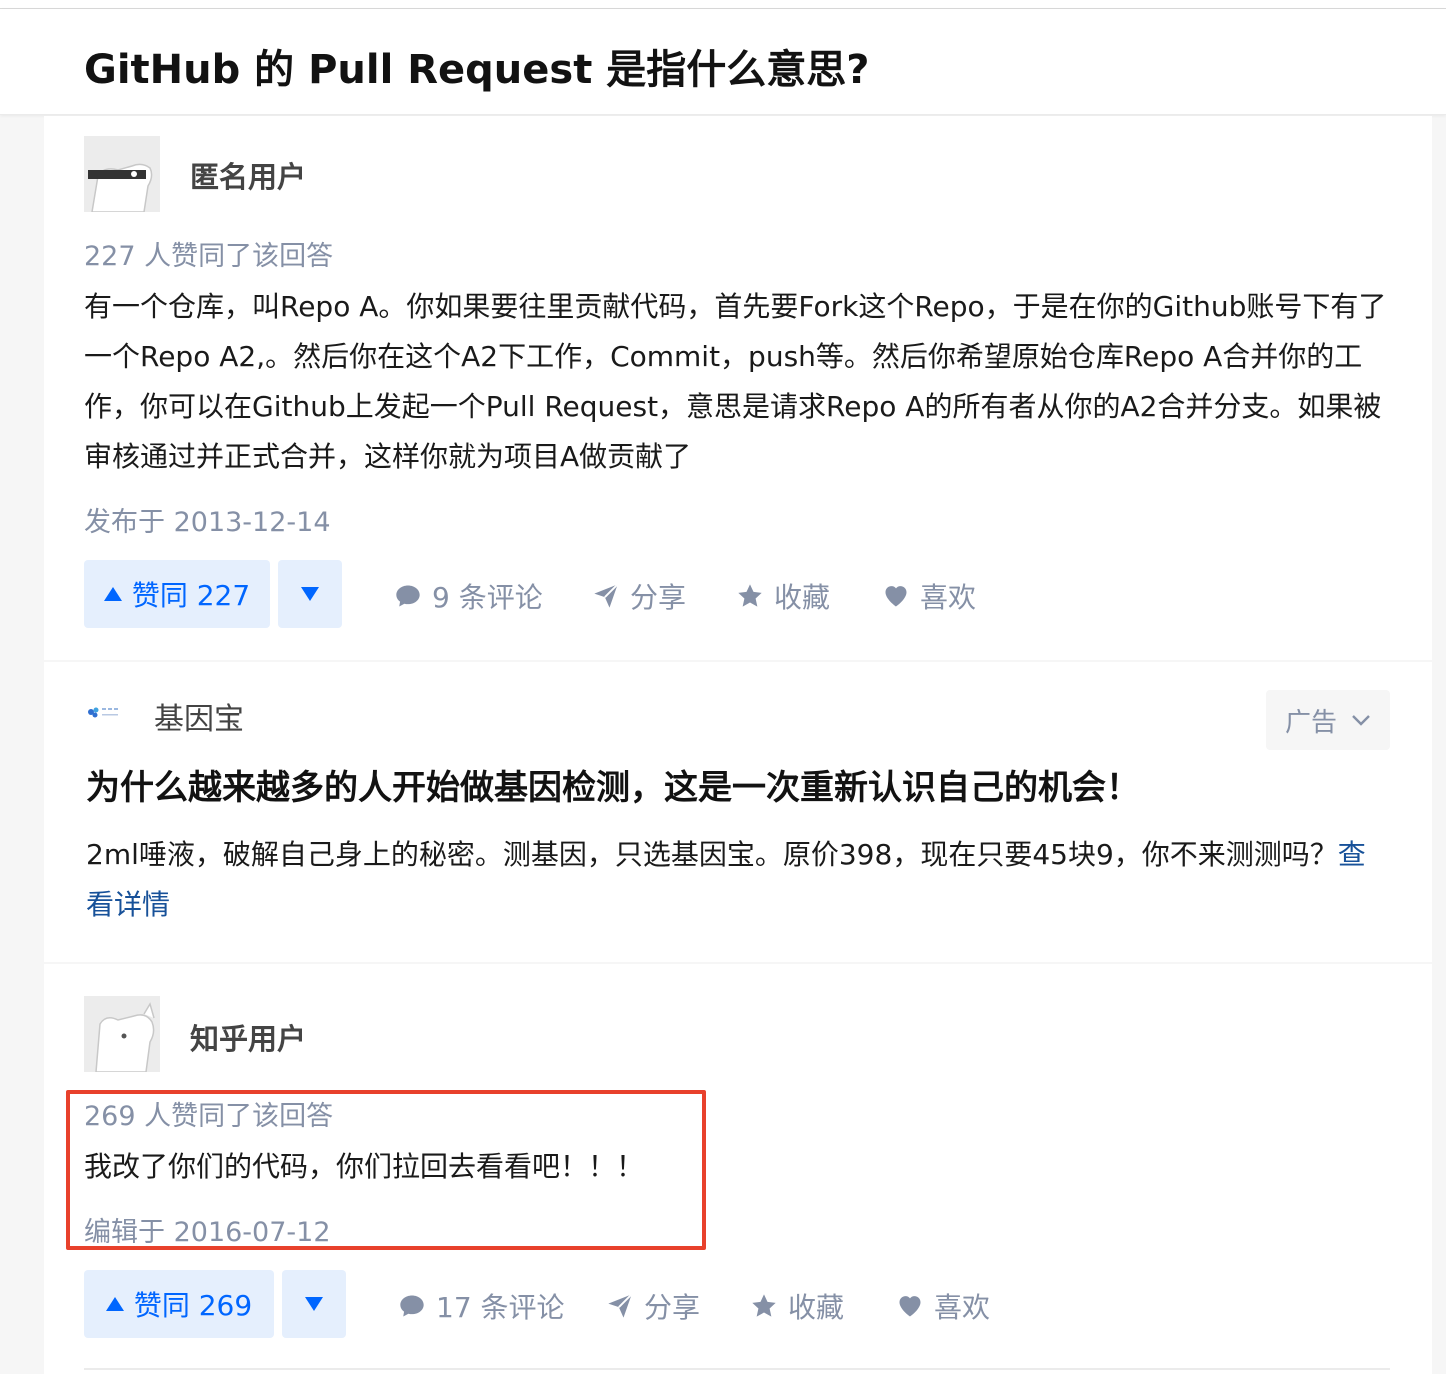 Image resolution: width=1446 pixels, height=1374 pixels. Describe the element at coordinates (1310, 722) in the screenshot. I see `ad-tag-label: 广告` at that location.